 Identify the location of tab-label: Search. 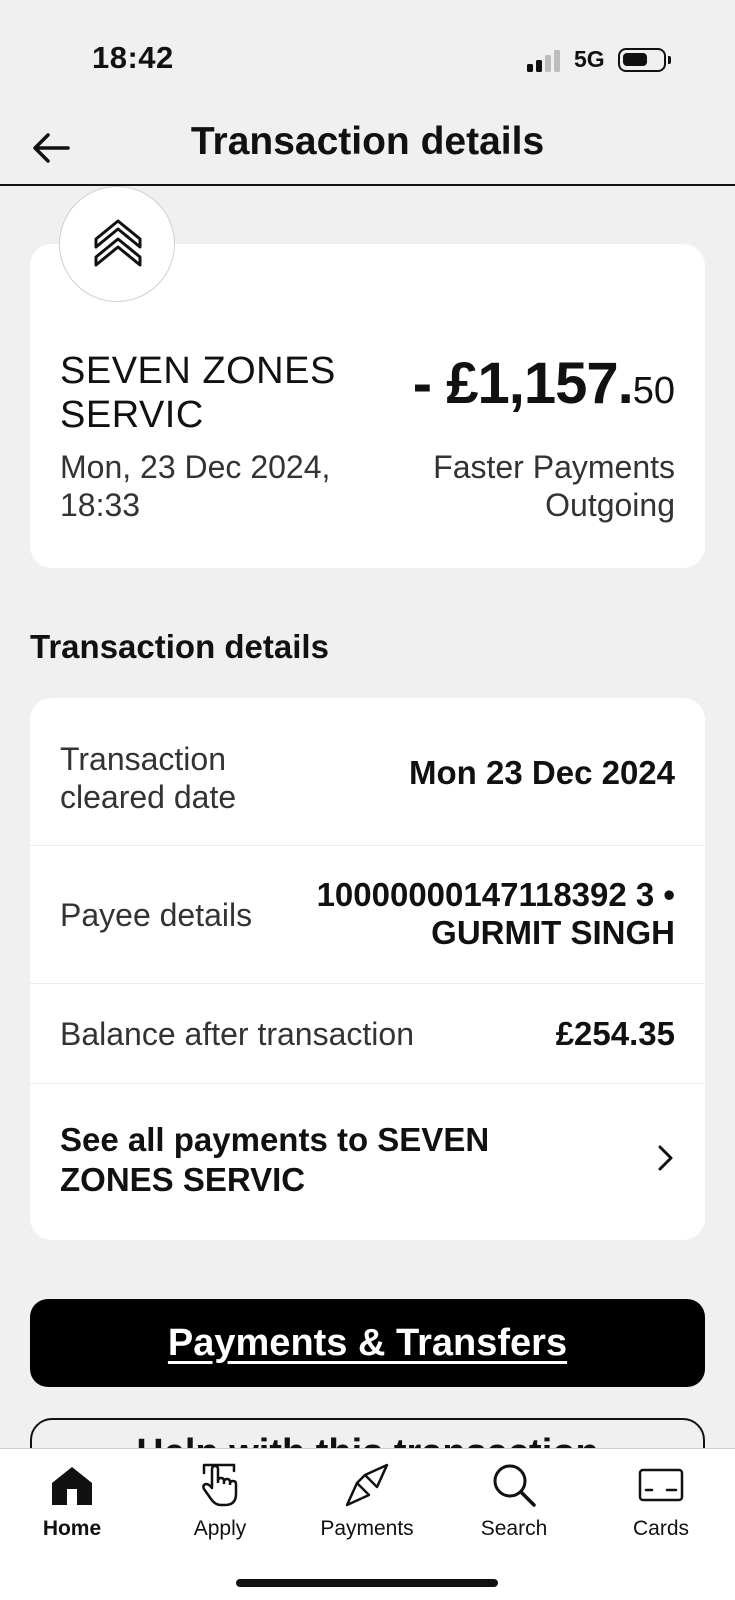
(514, 1528).